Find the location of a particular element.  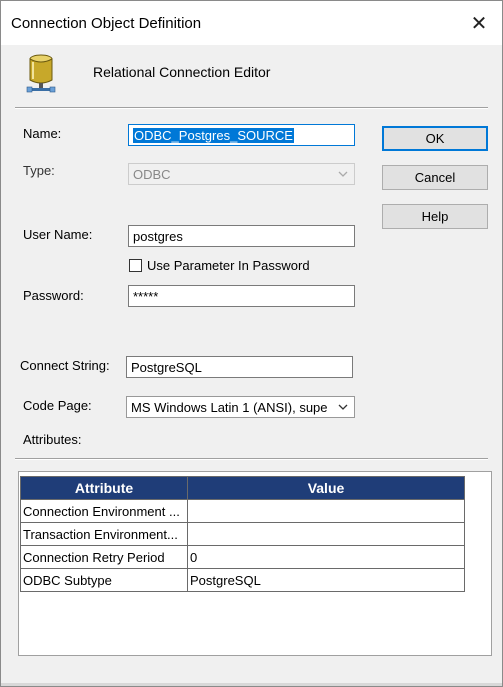

password-input: ***** is located at coordinates (241, 296).